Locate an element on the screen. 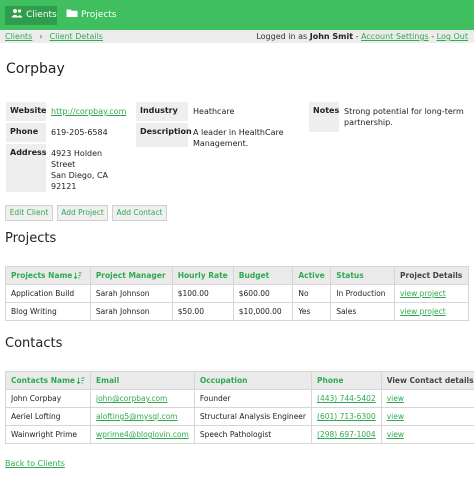 This screenshot has height=478, width=474. projects-heading: Projects is located at coordinates (31, 238).